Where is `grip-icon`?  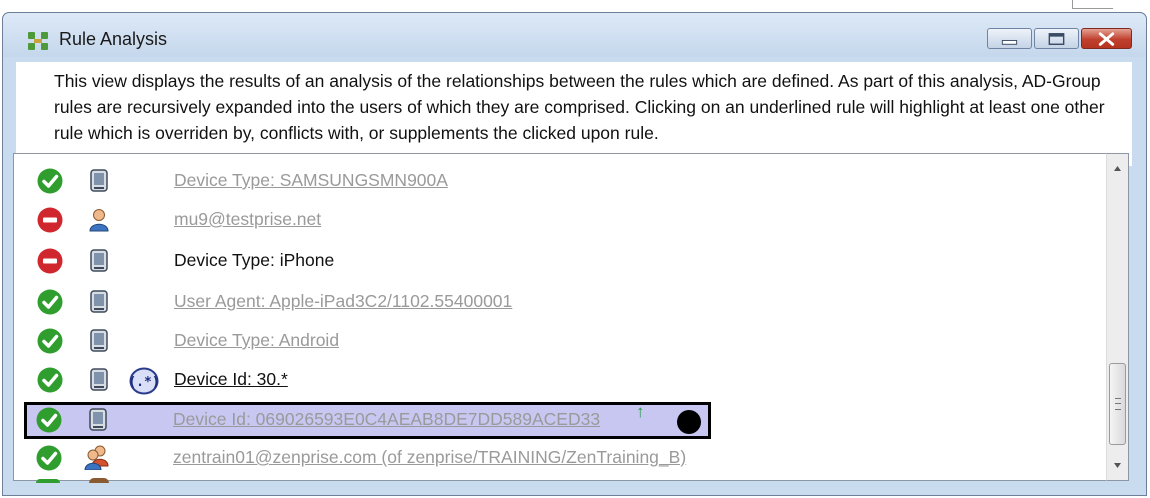
grip-icon is located at coordinates (1118, 404).